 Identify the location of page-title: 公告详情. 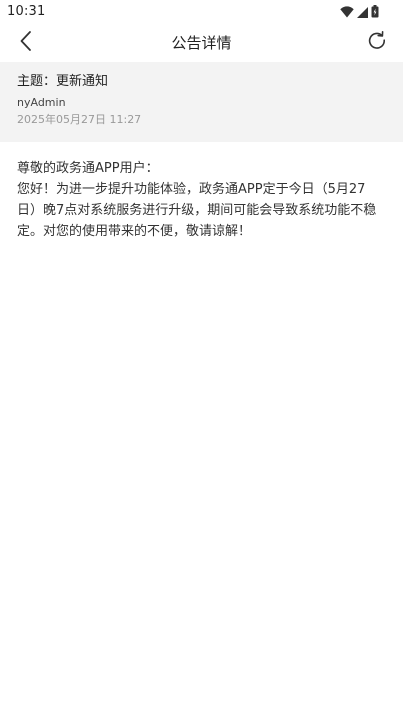
(201, 43).